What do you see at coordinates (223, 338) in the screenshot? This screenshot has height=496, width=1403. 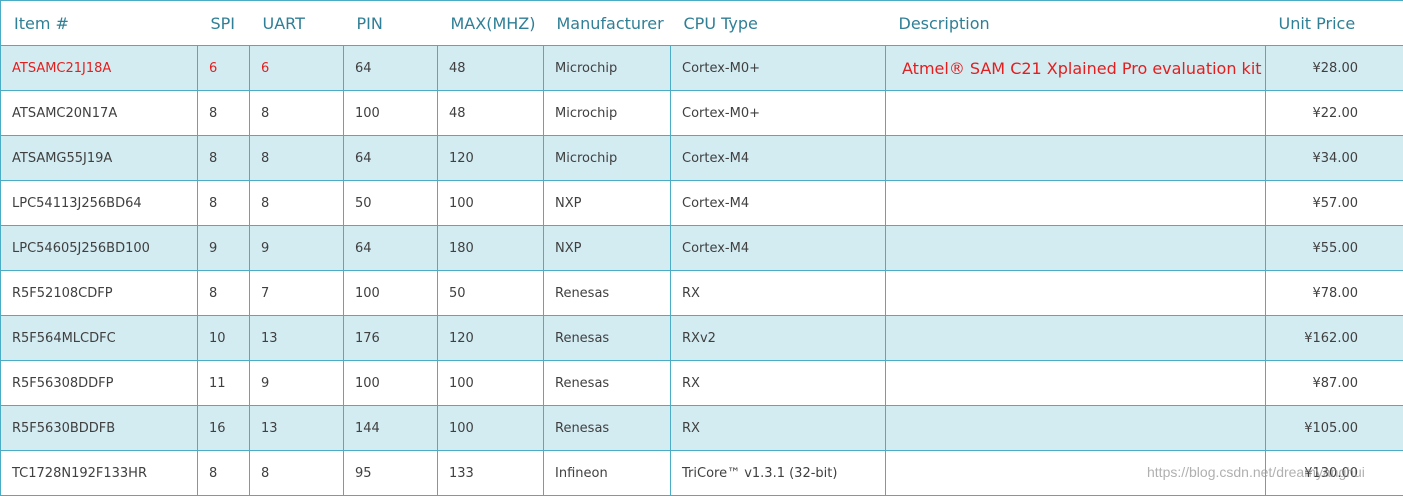 I see `cell-spi: 10` at bounding box center [223, 338].